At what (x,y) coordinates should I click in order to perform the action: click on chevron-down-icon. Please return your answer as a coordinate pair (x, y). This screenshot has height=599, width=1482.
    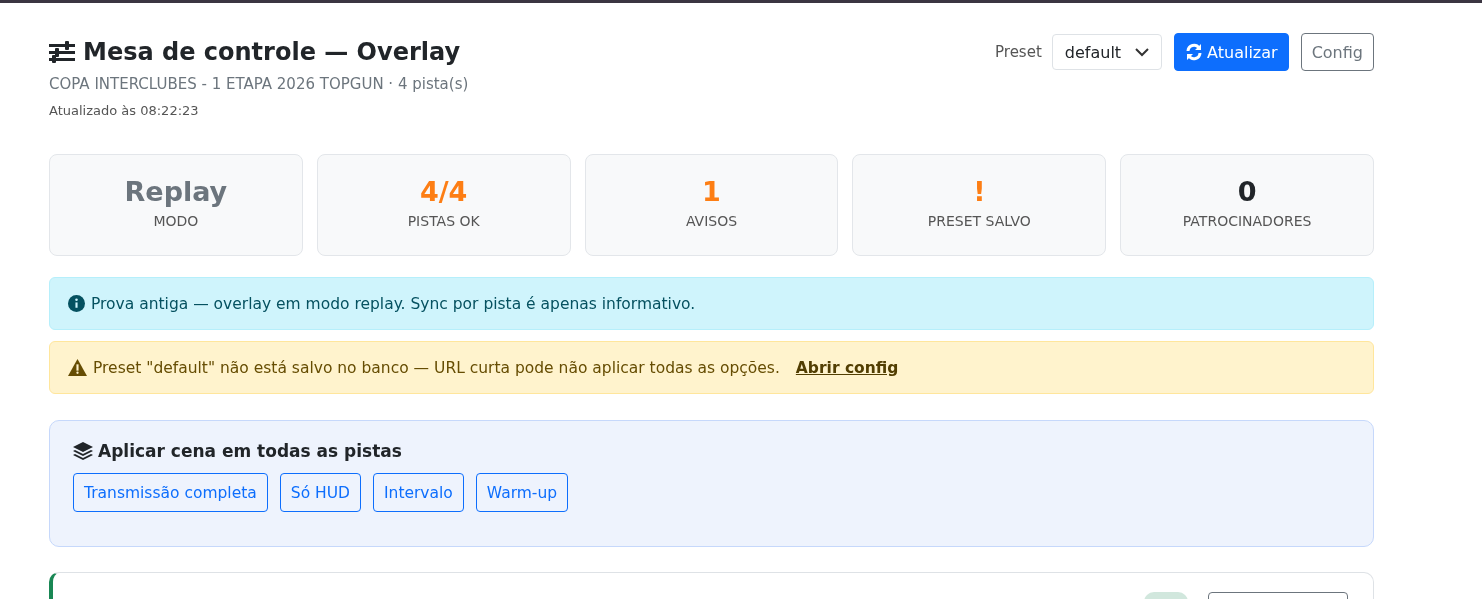
    Looking at the image, I should click on (1142, 52).